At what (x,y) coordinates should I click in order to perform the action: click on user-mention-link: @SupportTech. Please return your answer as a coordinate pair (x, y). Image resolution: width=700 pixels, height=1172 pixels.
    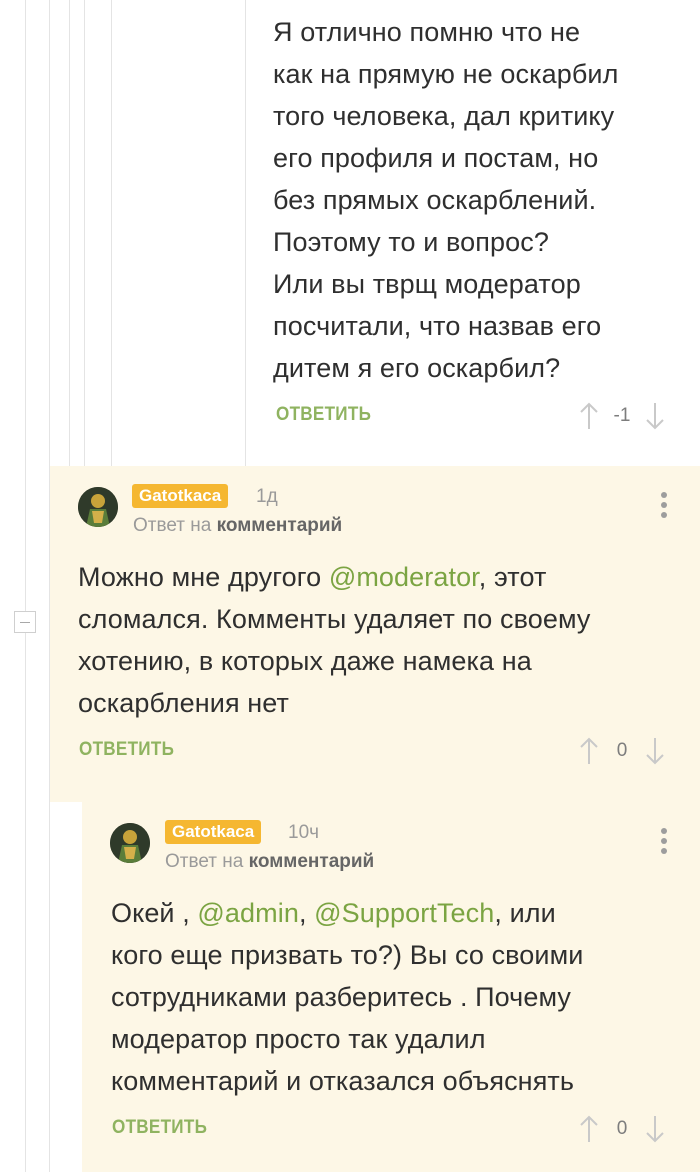
    Looking at the image, I should click on (404, 913).